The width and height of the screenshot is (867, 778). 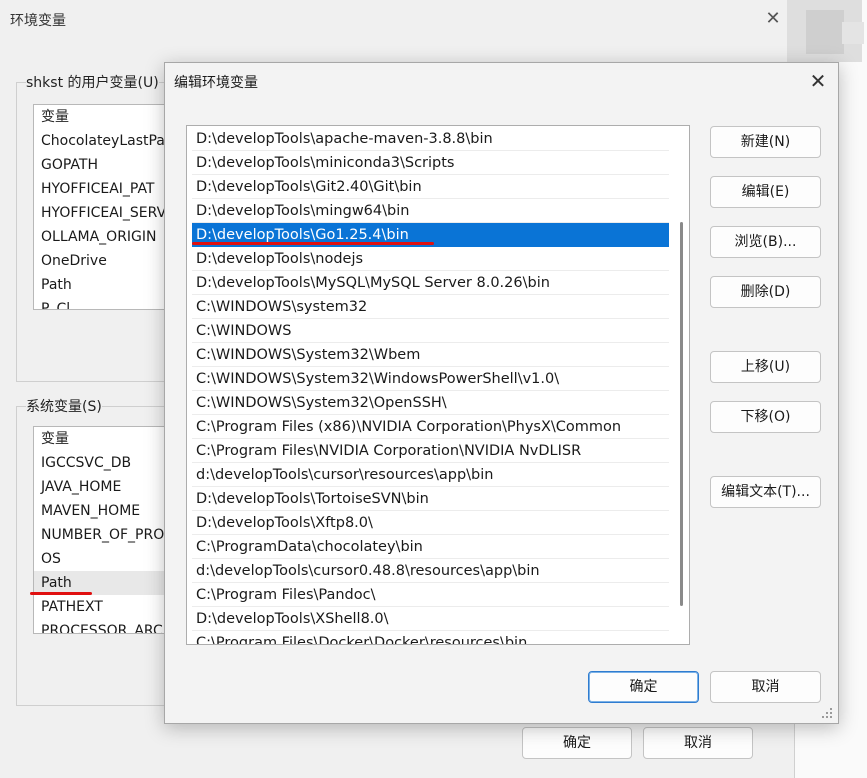 I want to click on list-item: NUMBER_OF_PRO, so click(x=108, y=535).